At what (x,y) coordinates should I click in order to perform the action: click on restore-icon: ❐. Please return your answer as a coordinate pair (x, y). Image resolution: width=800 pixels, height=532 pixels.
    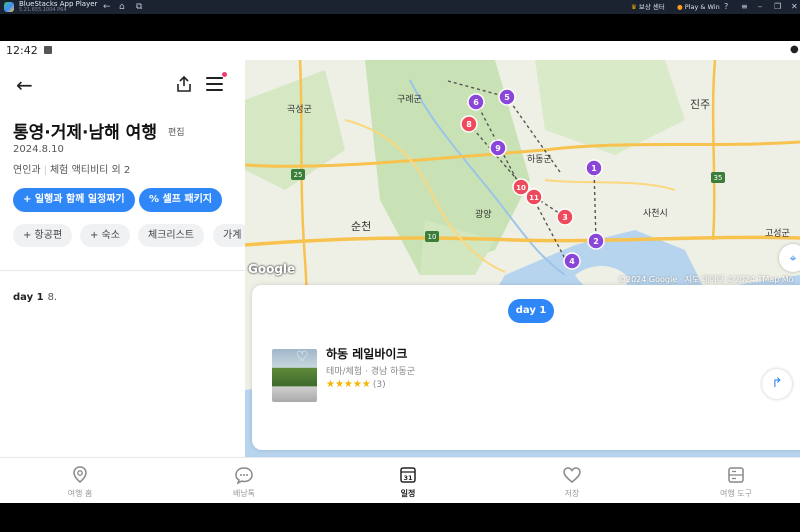
    Looking at the image, I should click on (777, 7).